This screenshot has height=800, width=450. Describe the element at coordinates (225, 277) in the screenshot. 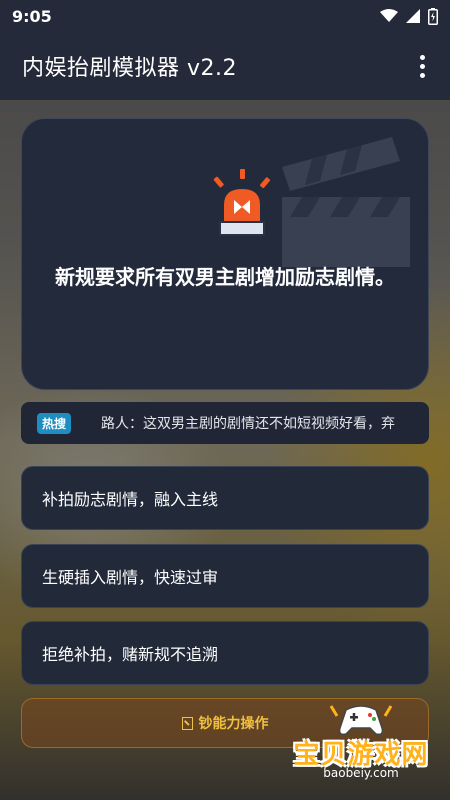

I see `event-text: 新规要求所有双男主剧增加励志剧情。` at that location.